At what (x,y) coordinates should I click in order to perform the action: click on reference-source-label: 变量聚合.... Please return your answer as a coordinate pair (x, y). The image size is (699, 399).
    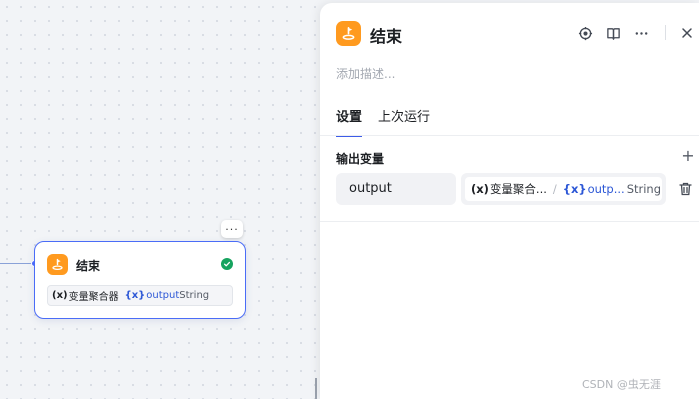
    Looking at the image, I should click on (518, 189).